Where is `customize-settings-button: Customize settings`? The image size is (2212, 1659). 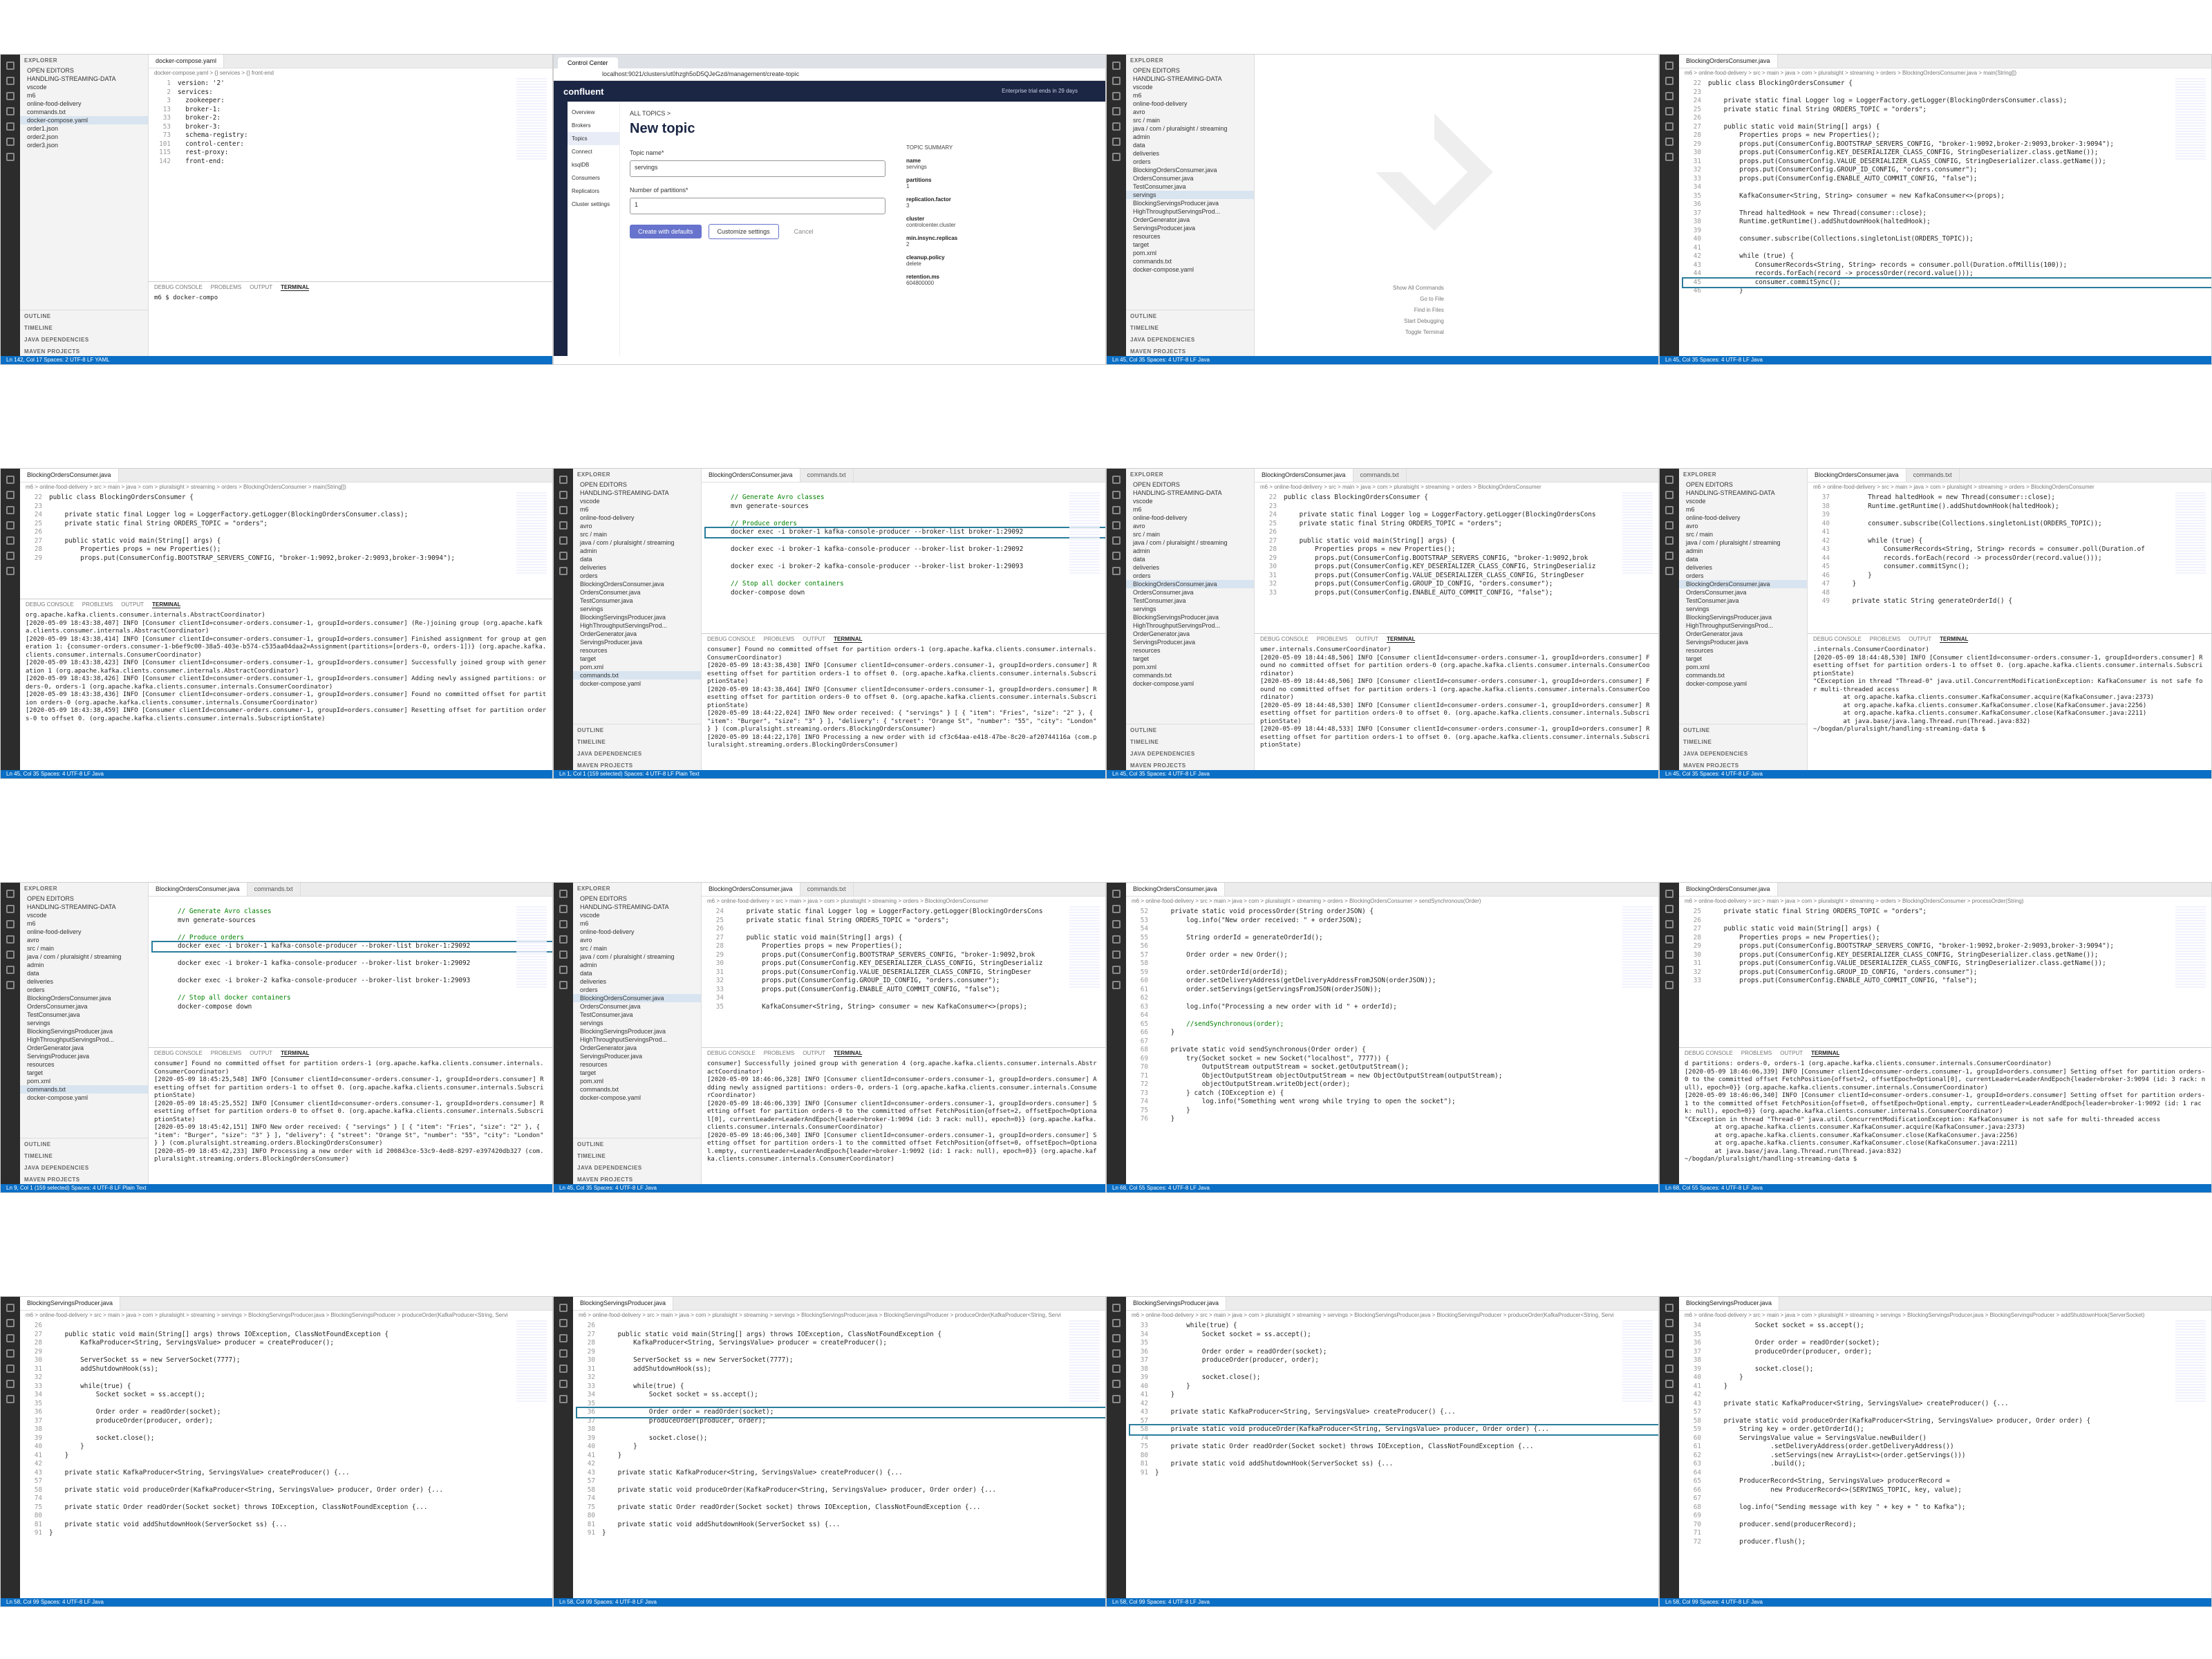
customize-settings-button: Customize settings is located at coordinates (744, 232).